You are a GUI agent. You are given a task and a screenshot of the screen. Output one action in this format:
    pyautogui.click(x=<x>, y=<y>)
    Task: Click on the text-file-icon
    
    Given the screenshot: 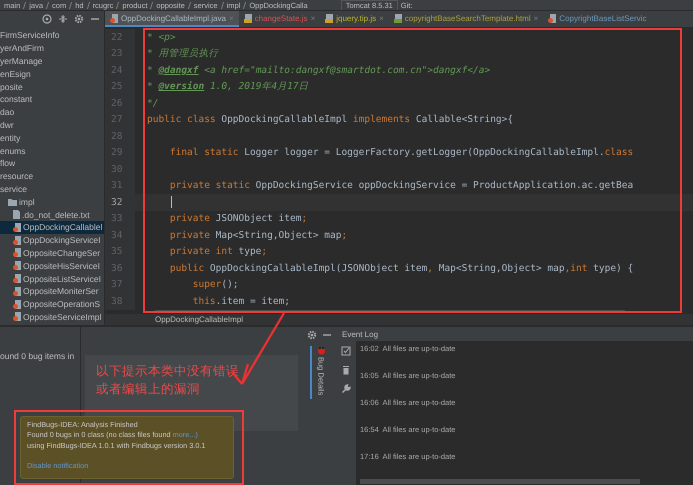 What is the action you would take?
    pyautogui.click(x=16, y=215)
    